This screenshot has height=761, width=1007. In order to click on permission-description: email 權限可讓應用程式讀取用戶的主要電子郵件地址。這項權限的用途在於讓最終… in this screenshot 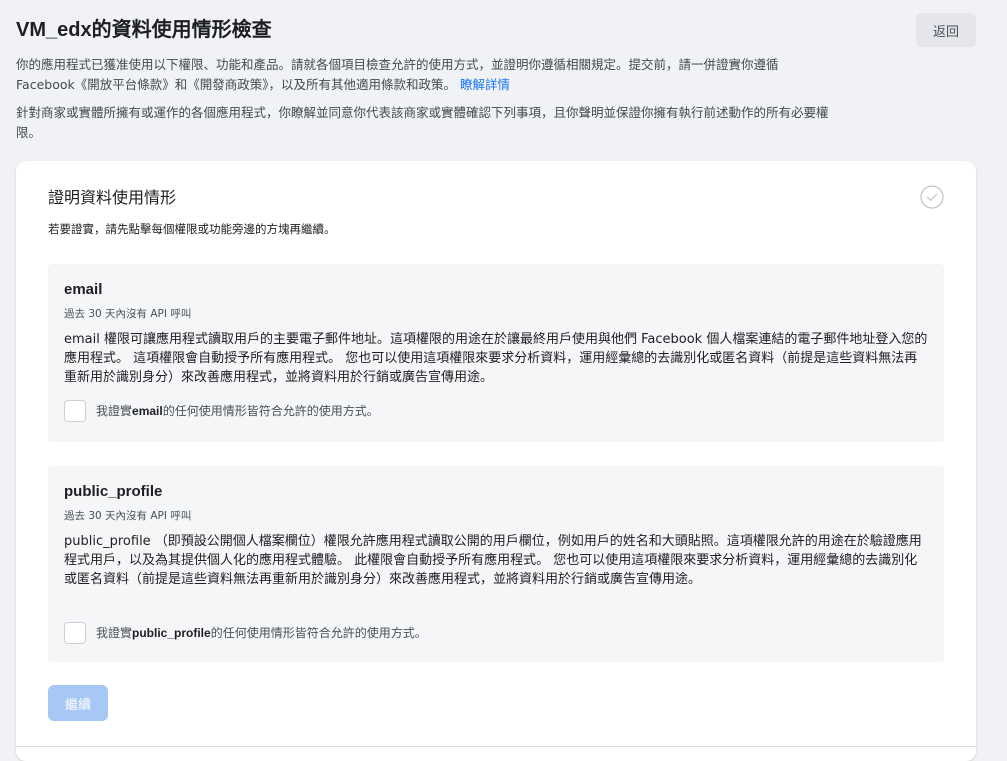, I will do `click(496, 358)`.